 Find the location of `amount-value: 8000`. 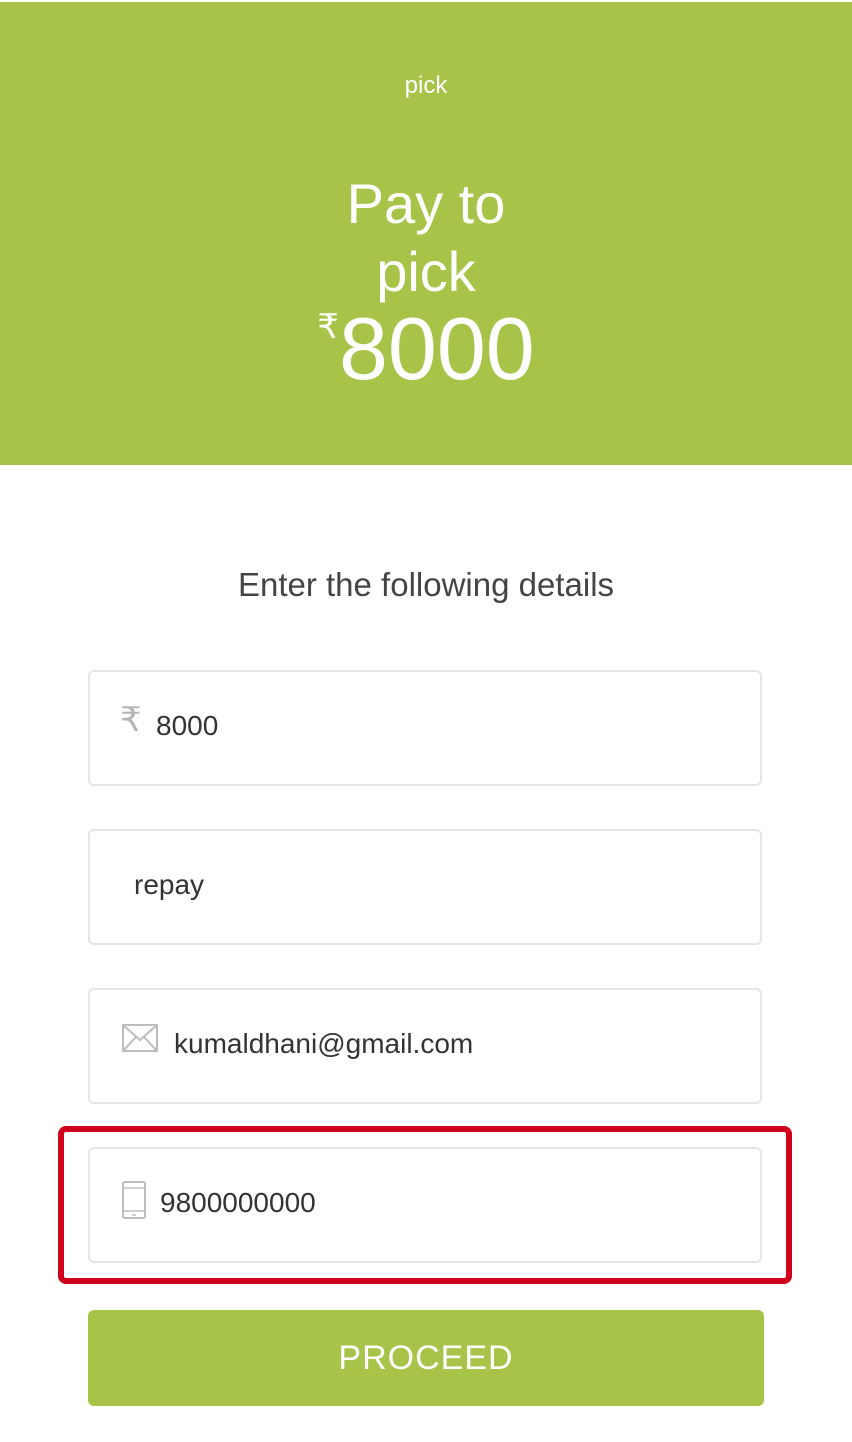

amount-value: 8000 is located at coordinates (436, 348).